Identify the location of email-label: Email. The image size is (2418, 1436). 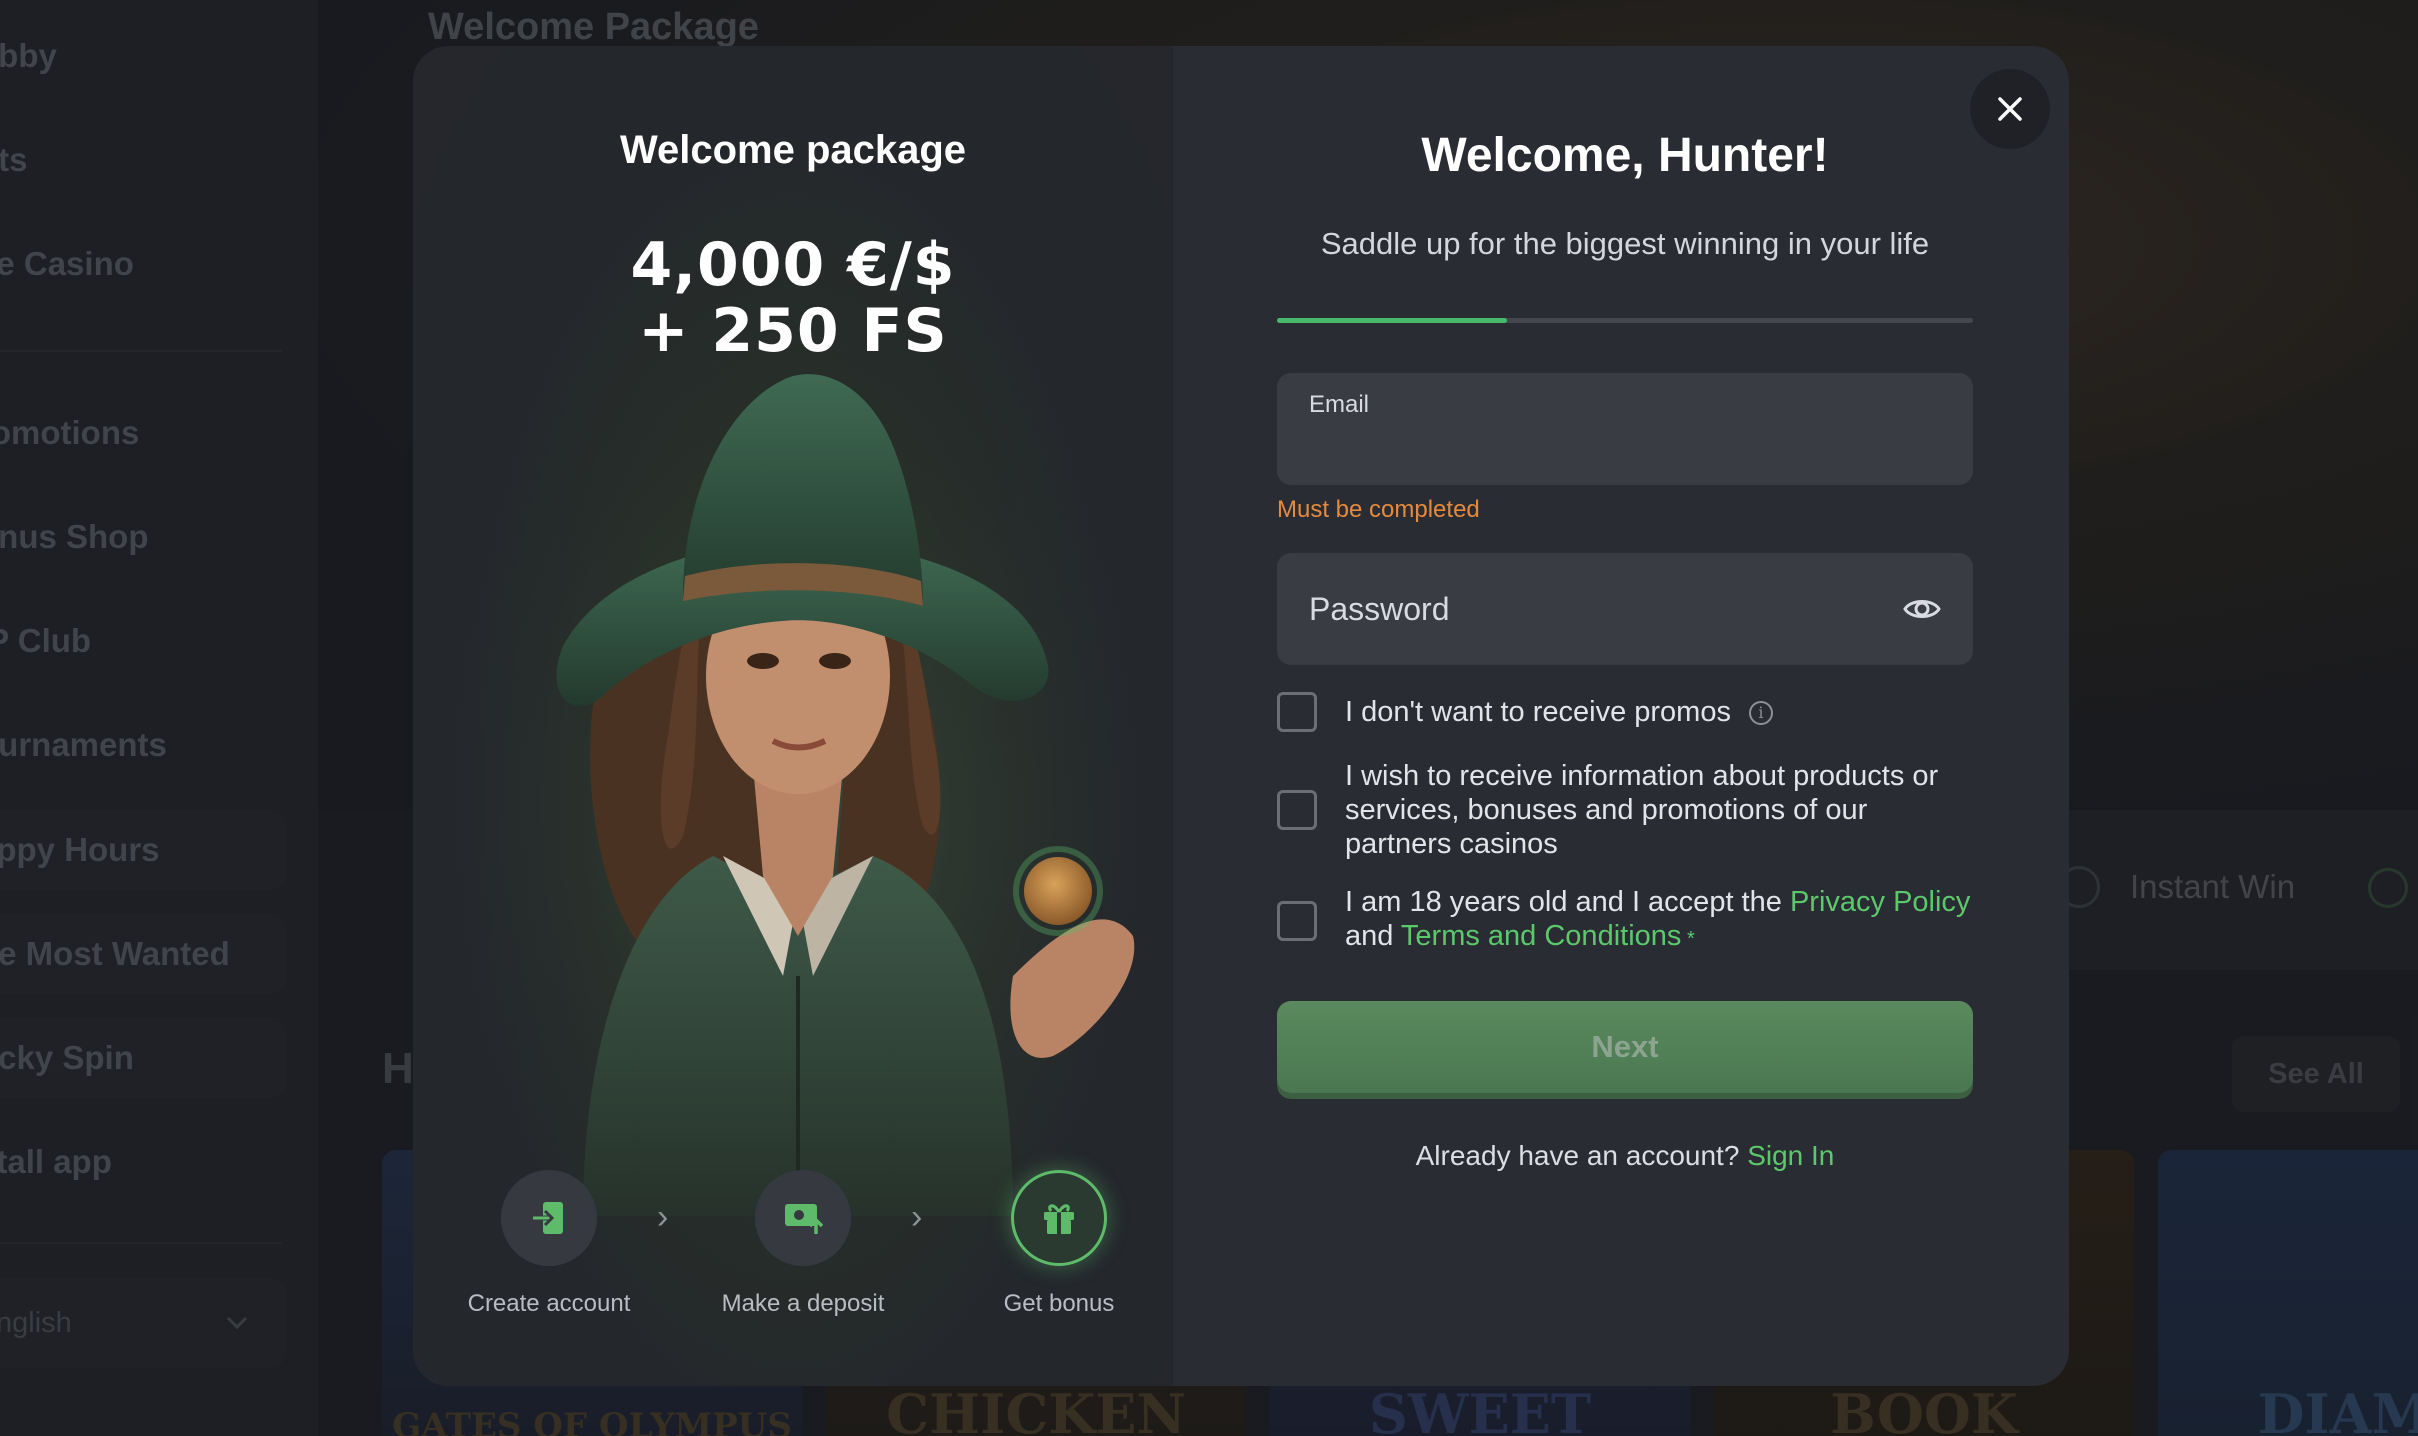
(1339, 404).